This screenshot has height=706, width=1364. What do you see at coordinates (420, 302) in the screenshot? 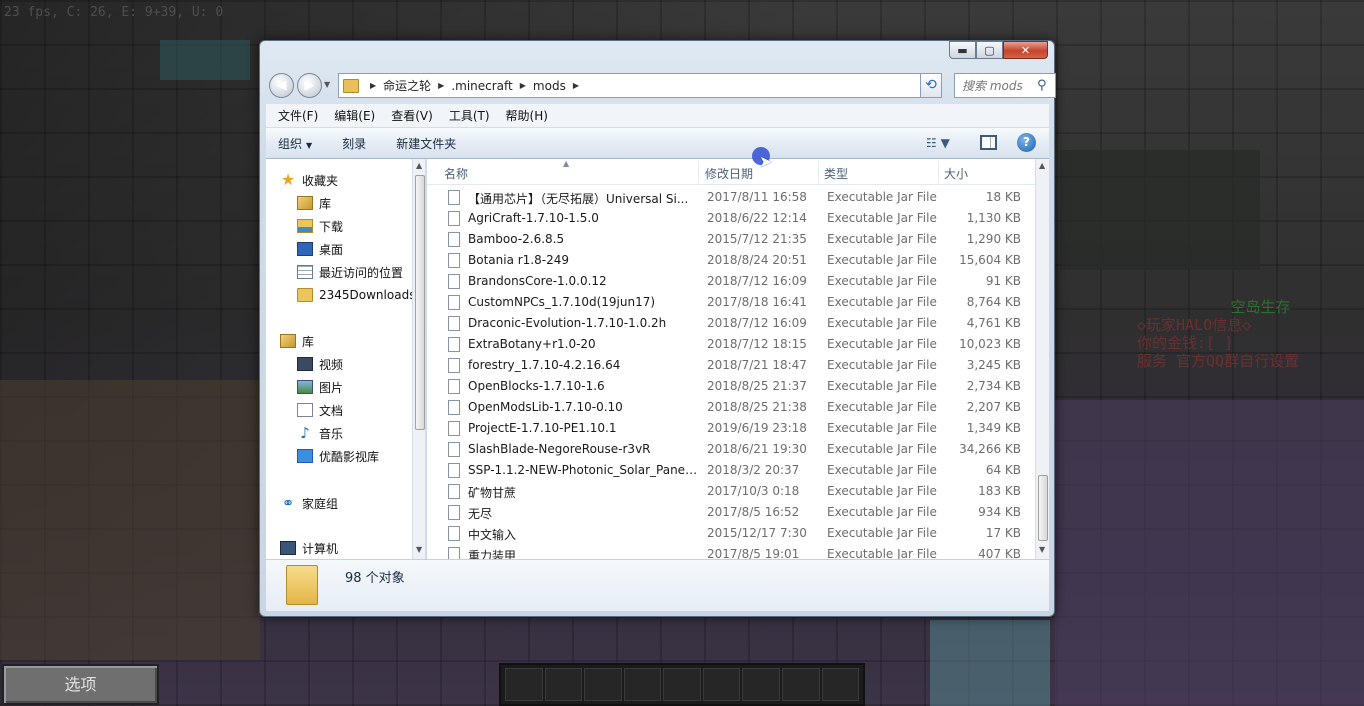
I see `nav-scroll-thumb` at bounding box center [420, 302].